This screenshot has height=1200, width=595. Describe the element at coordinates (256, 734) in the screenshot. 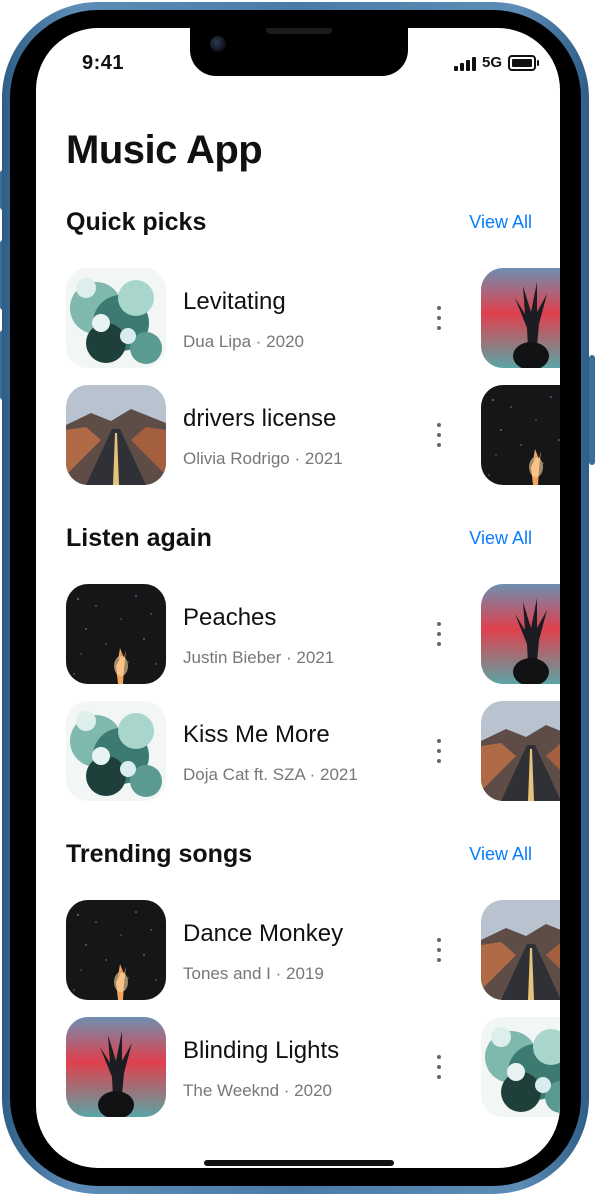

I see `song-title: Kiss Me More` at that location.